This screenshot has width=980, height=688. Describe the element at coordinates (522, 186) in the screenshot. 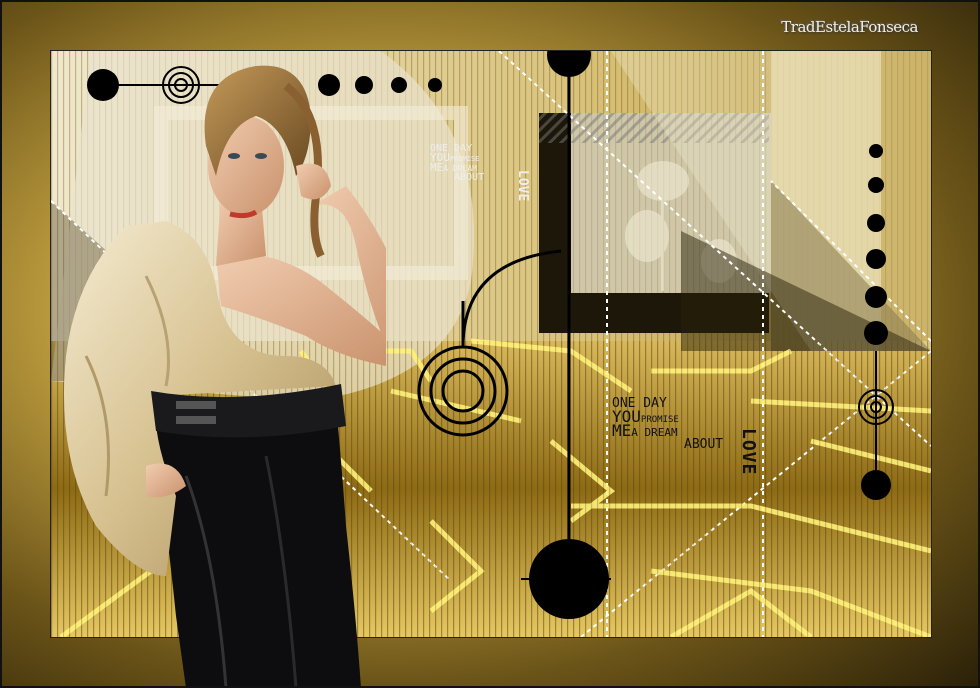

I see `love-word-small: LOVE` at that location.